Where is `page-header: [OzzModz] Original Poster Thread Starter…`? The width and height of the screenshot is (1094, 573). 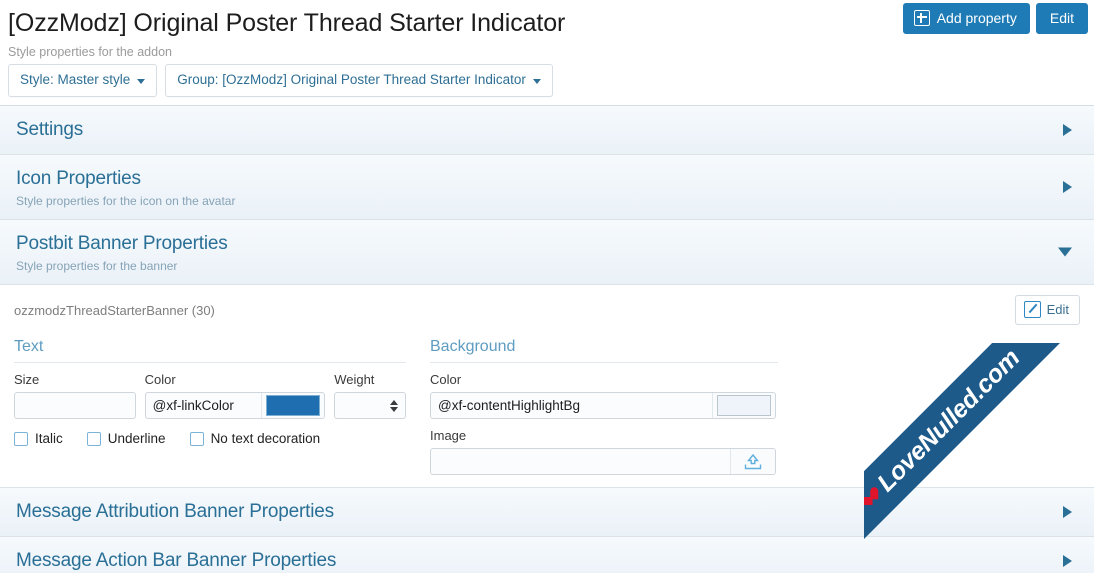 page-header: [OzzModz] Original Poster Thread Starter… is located at coordinates (547, 29).